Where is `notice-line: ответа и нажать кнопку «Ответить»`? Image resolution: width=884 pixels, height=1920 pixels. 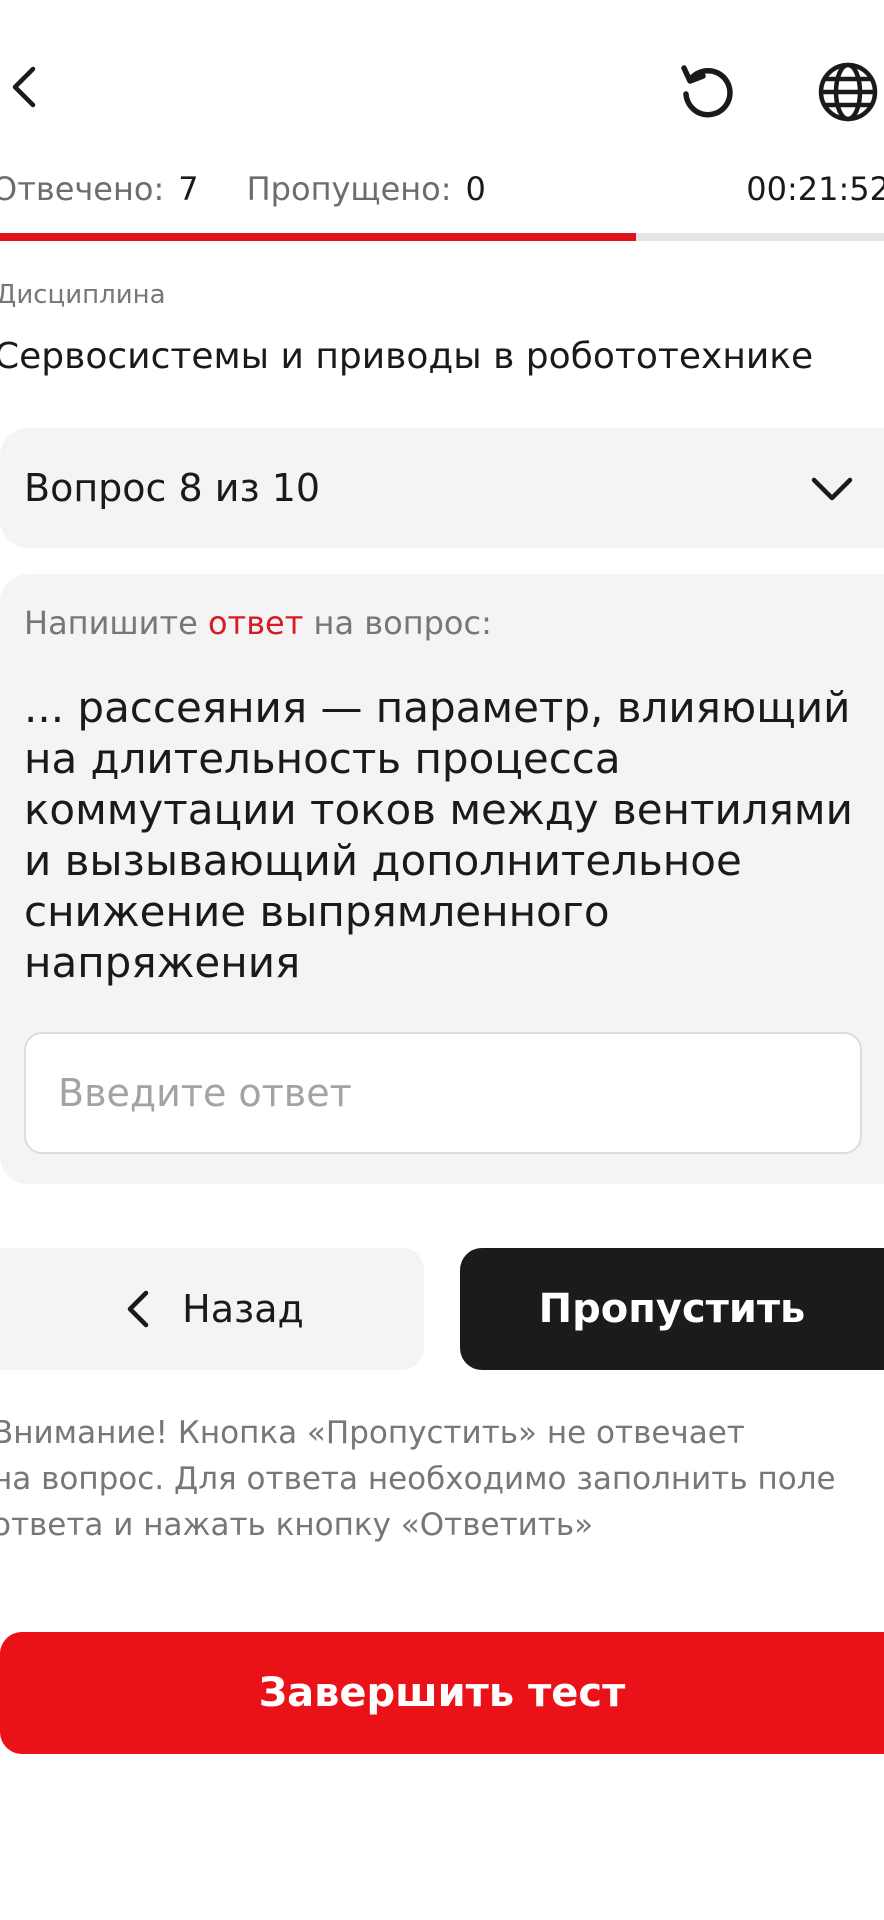
notice-line: ответа и нажать кнопку «Ответить» is located at coordinates (297, 1525).